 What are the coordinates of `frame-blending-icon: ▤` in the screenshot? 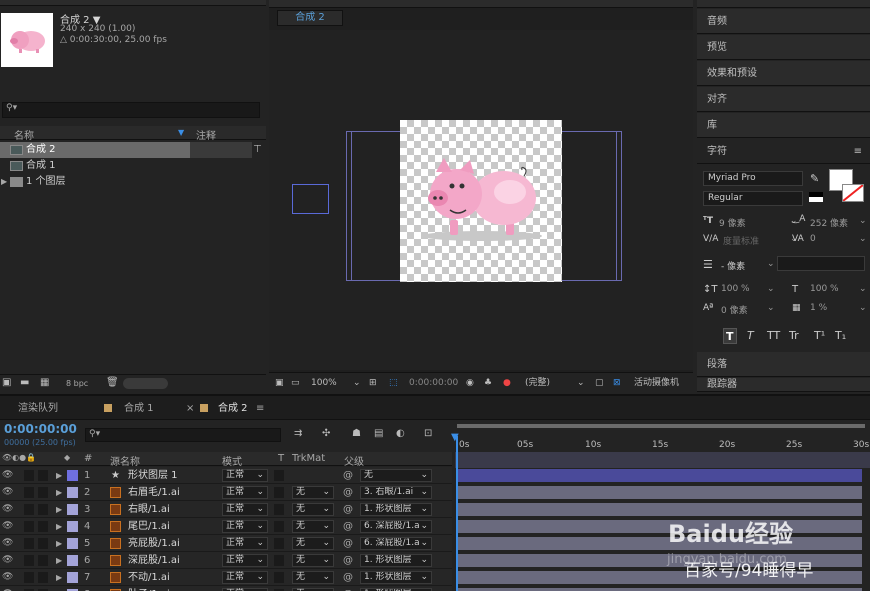 It's located at (378, 433).